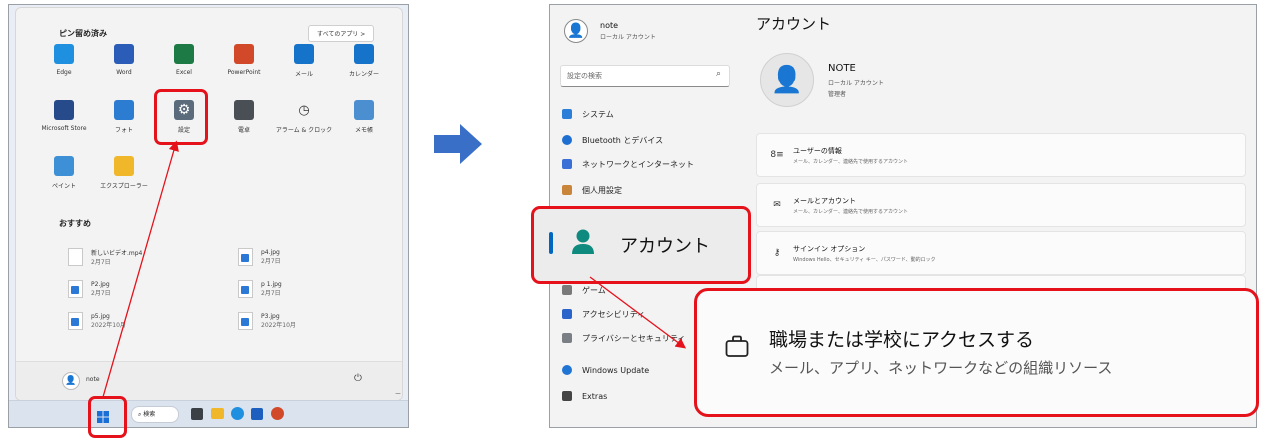  Describe the element at coordinates (638, 312) in the screenshot. I see `accounts-to-work-arrow` at that location.